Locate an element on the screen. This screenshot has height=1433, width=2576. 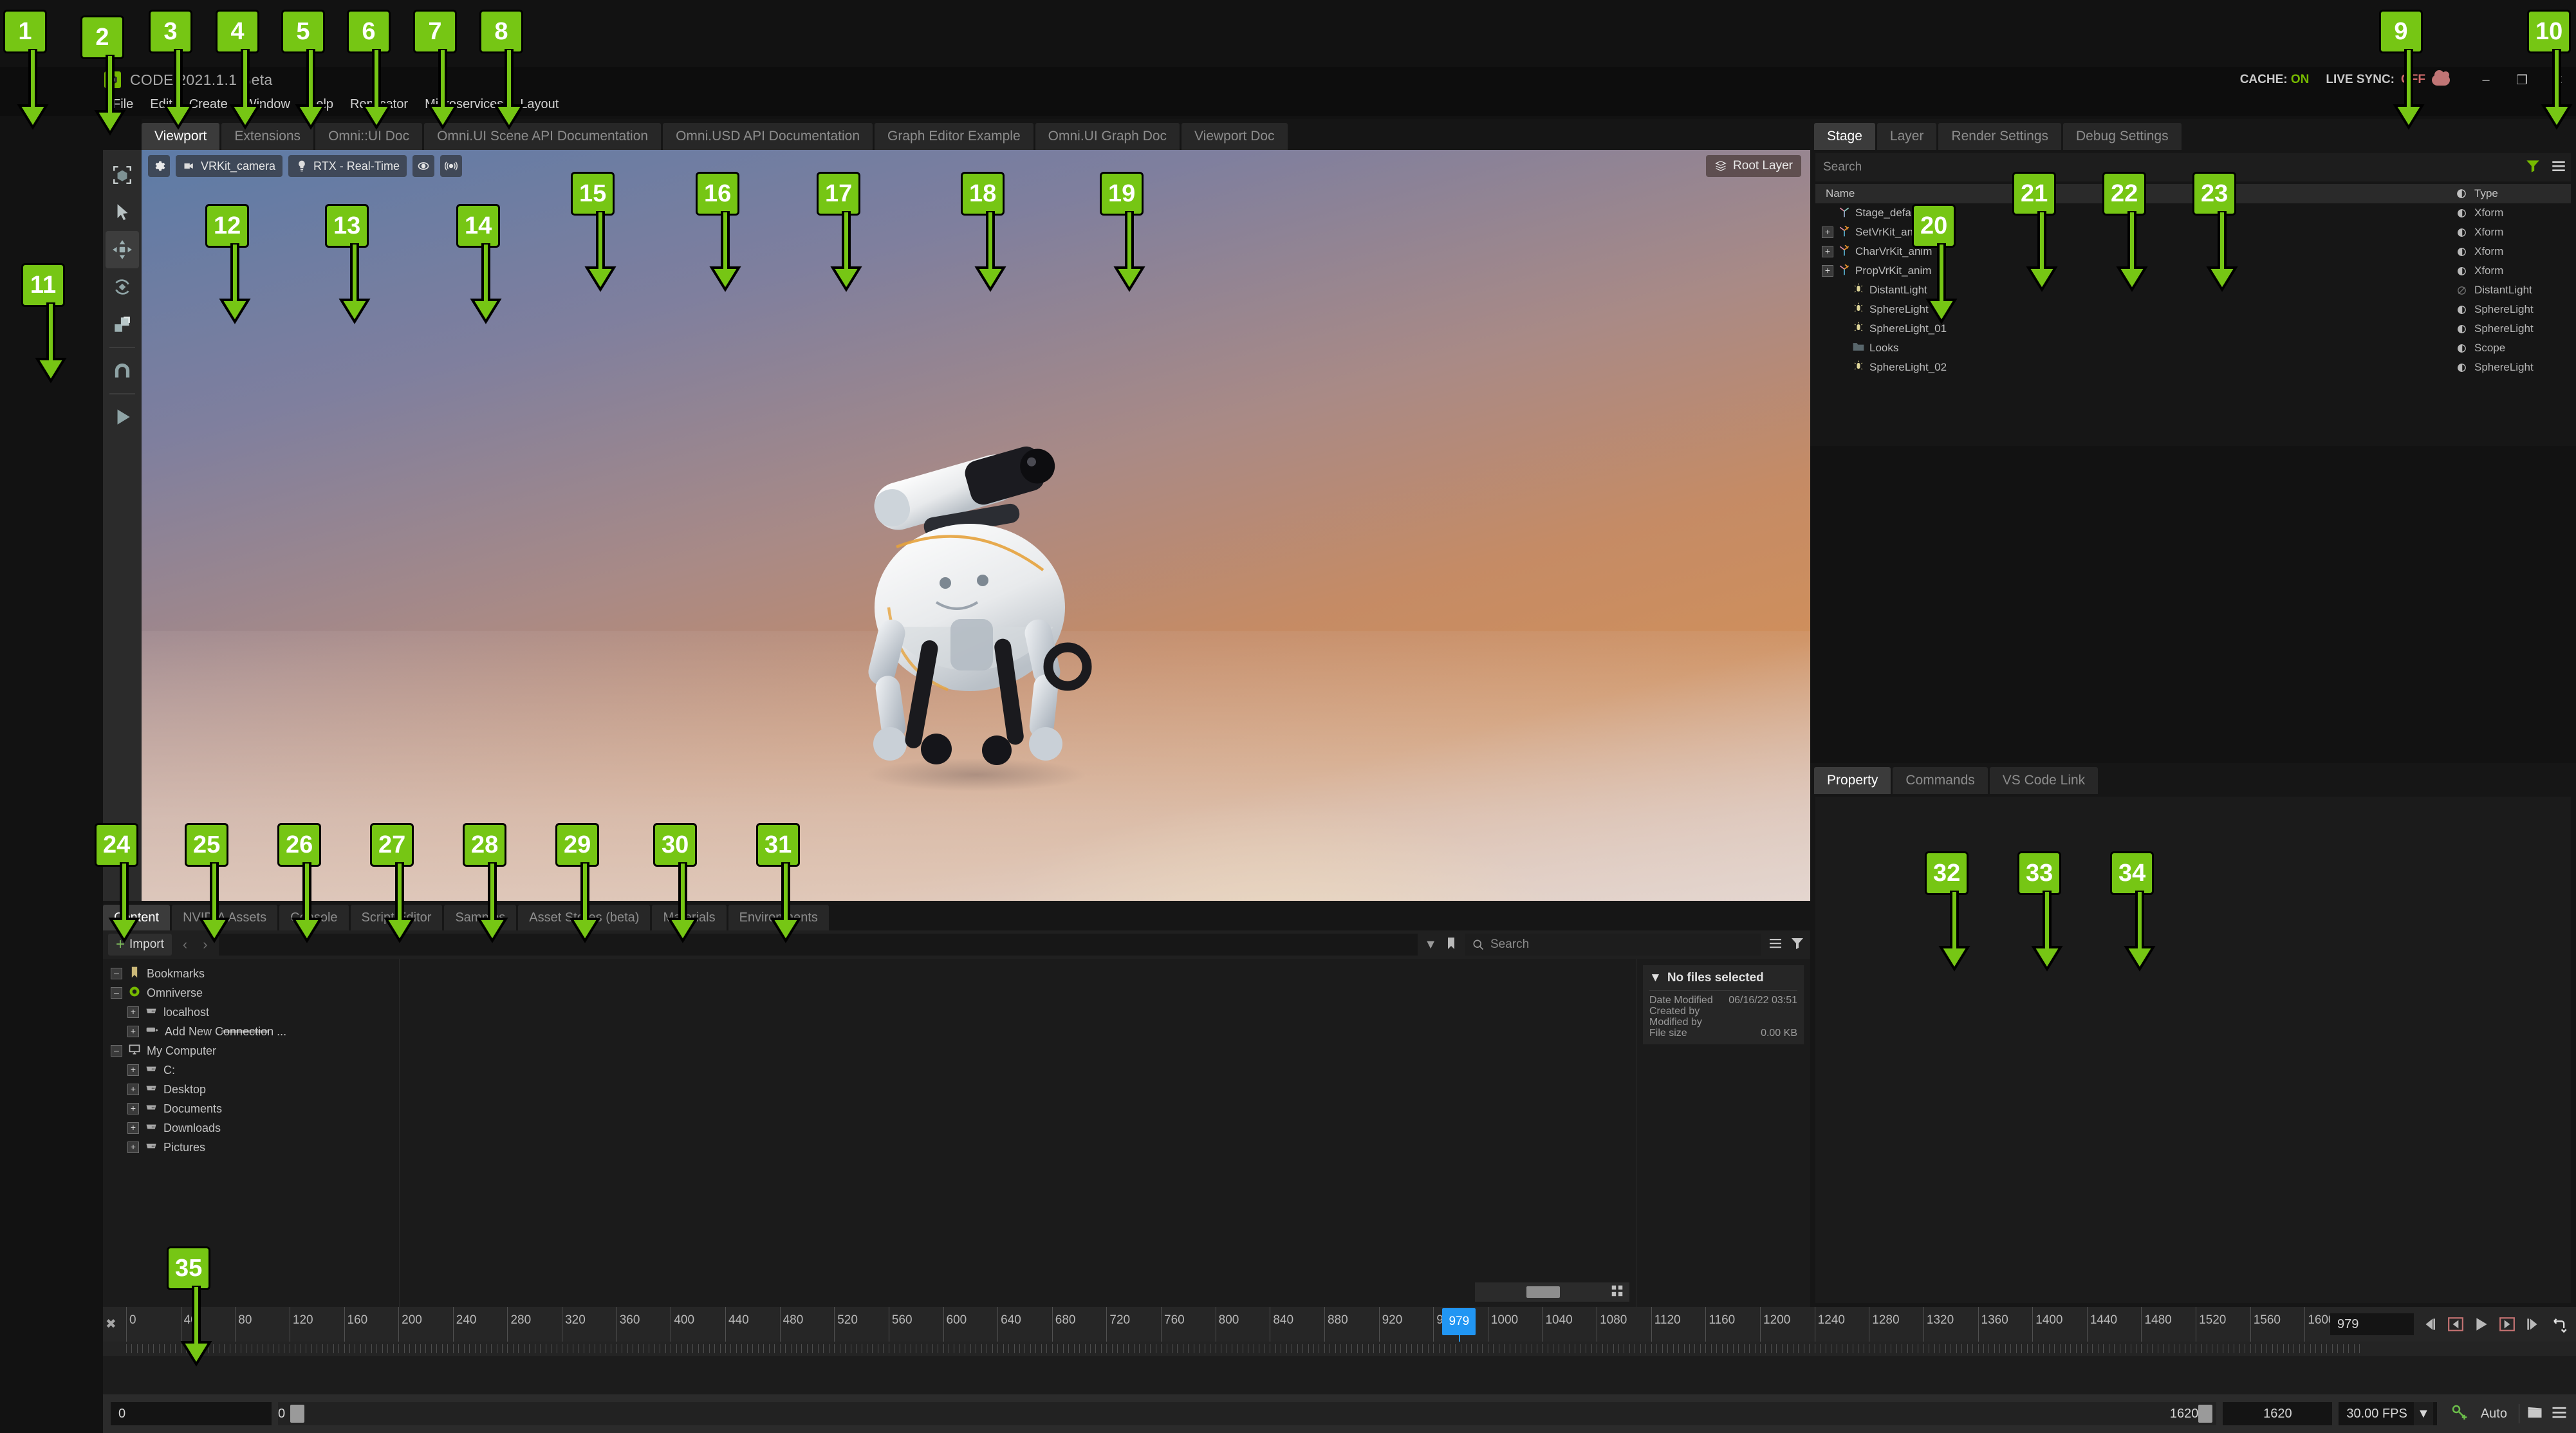
content-tree-item: – Bookmarks is located at coordinates (254, 973).